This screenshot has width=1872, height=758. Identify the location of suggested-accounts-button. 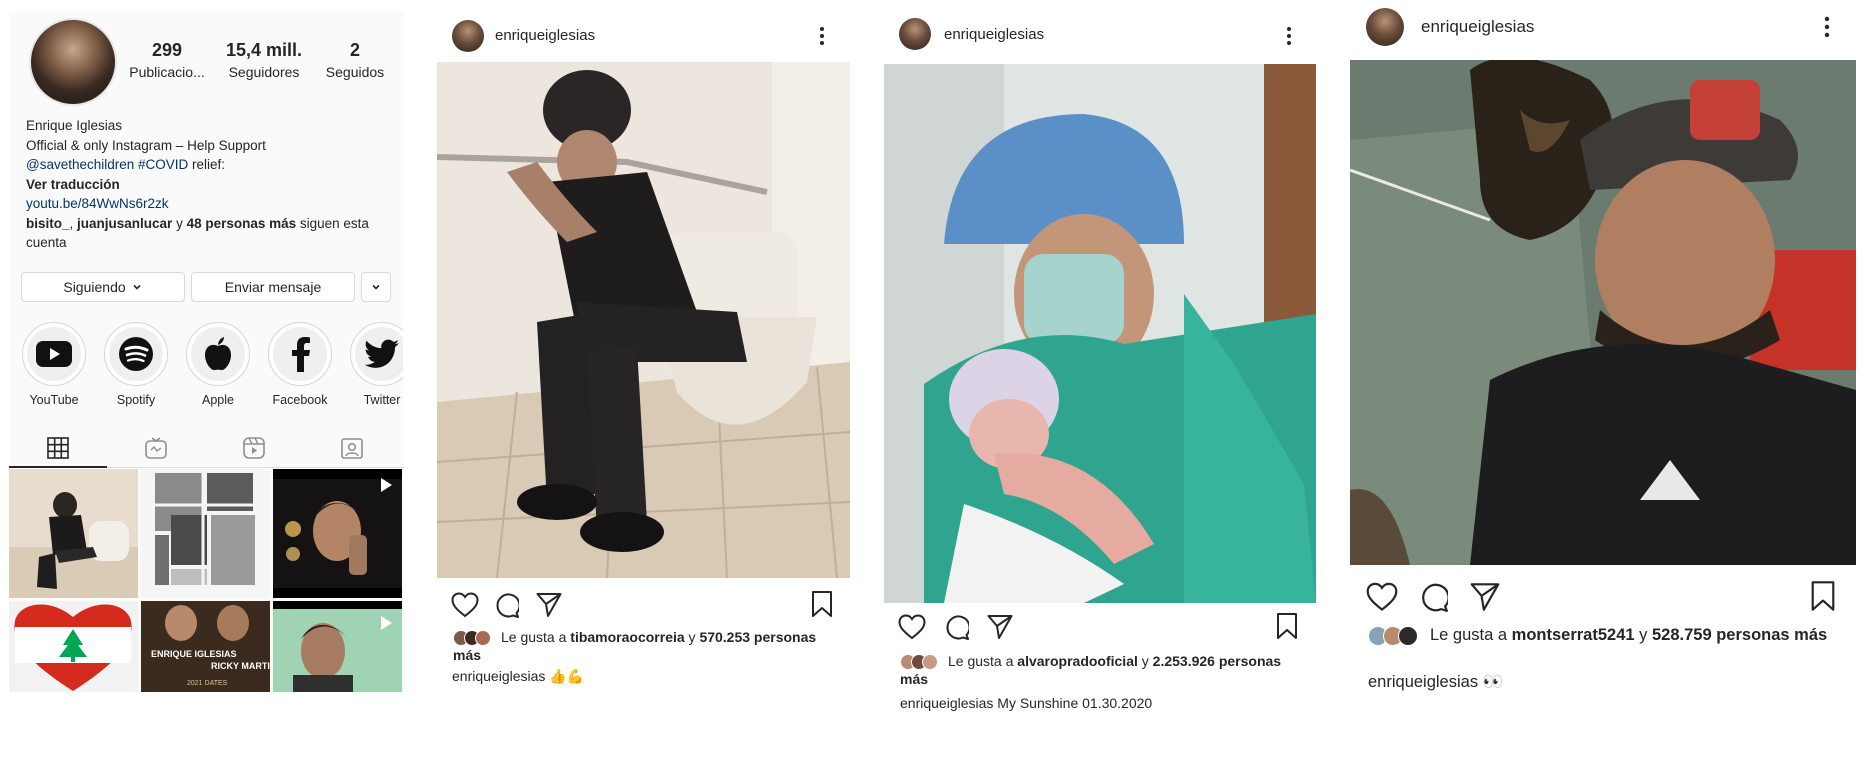
(376, 287).